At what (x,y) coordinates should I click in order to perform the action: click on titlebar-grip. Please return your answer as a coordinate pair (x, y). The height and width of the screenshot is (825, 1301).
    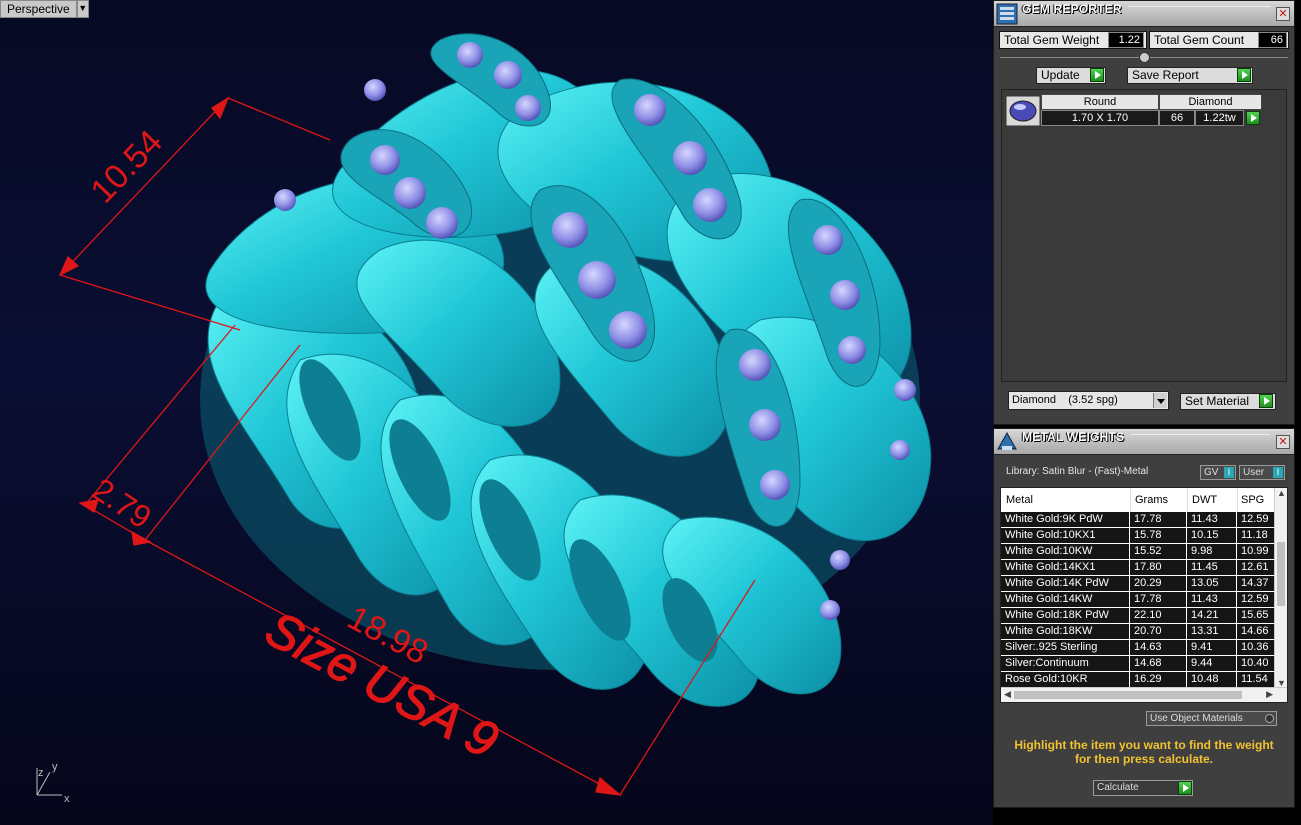
    Looking at the image, I should click on (1200, 441).